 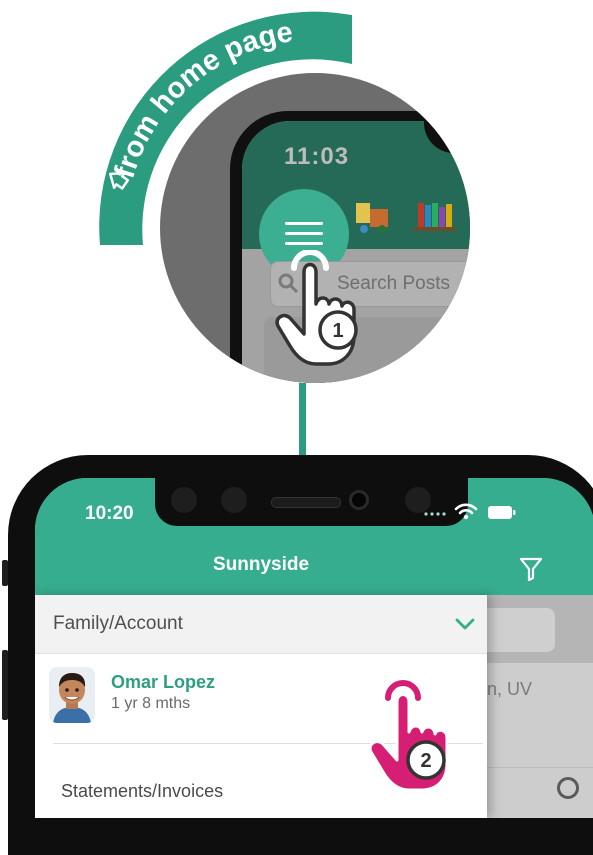 I want to click on bg-card-text: n, UV, so click(x=510, y=689).